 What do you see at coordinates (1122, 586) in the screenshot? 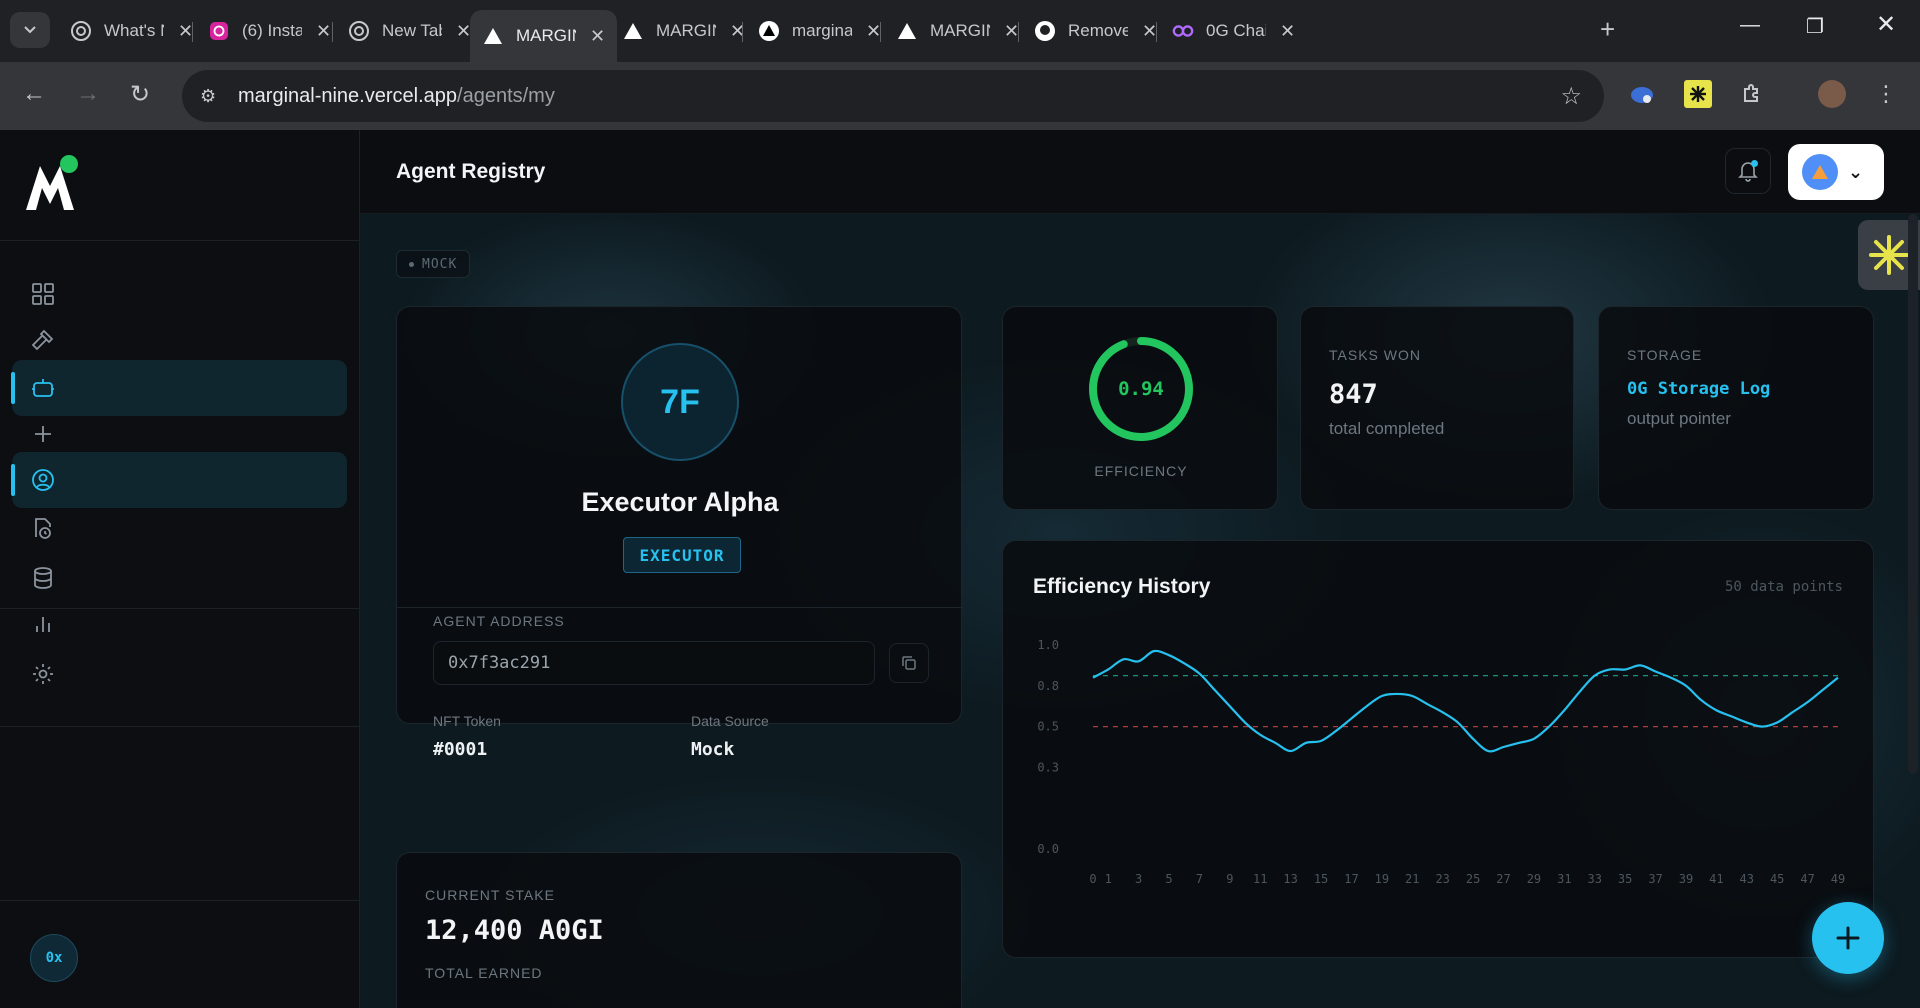
I see `chart-title: Efficiency History` at bounding box center [1122, 586].